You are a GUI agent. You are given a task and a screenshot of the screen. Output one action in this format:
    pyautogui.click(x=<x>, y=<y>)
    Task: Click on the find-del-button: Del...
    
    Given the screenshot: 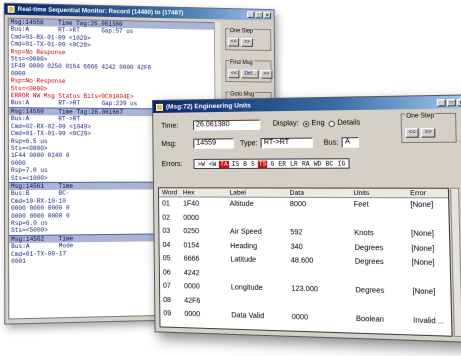 What is the action you would take?
    pyautogui.click(x=250, y=74)
    